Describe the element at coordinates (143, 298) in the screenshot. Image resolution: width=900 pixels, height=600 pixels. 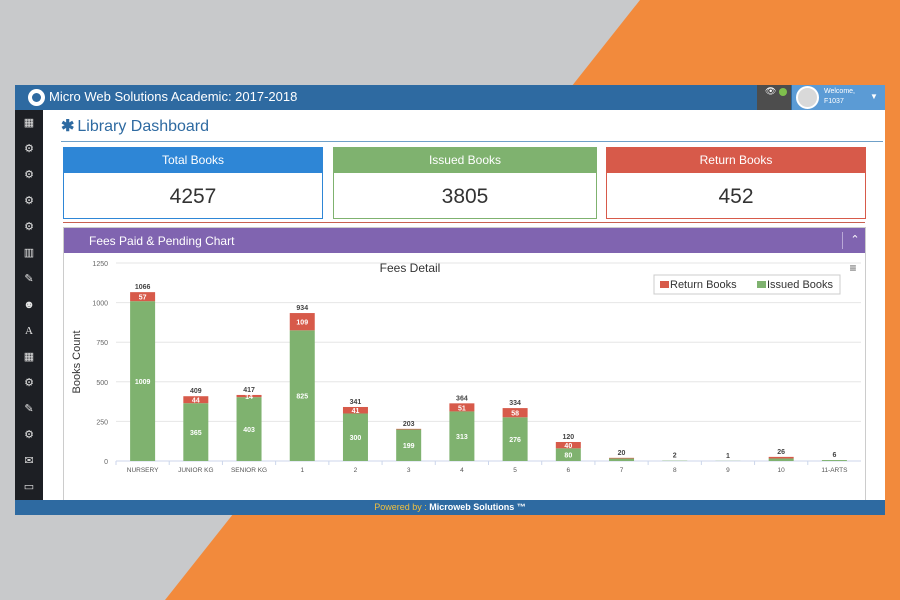
I see `data-label-return: 57` at that location.